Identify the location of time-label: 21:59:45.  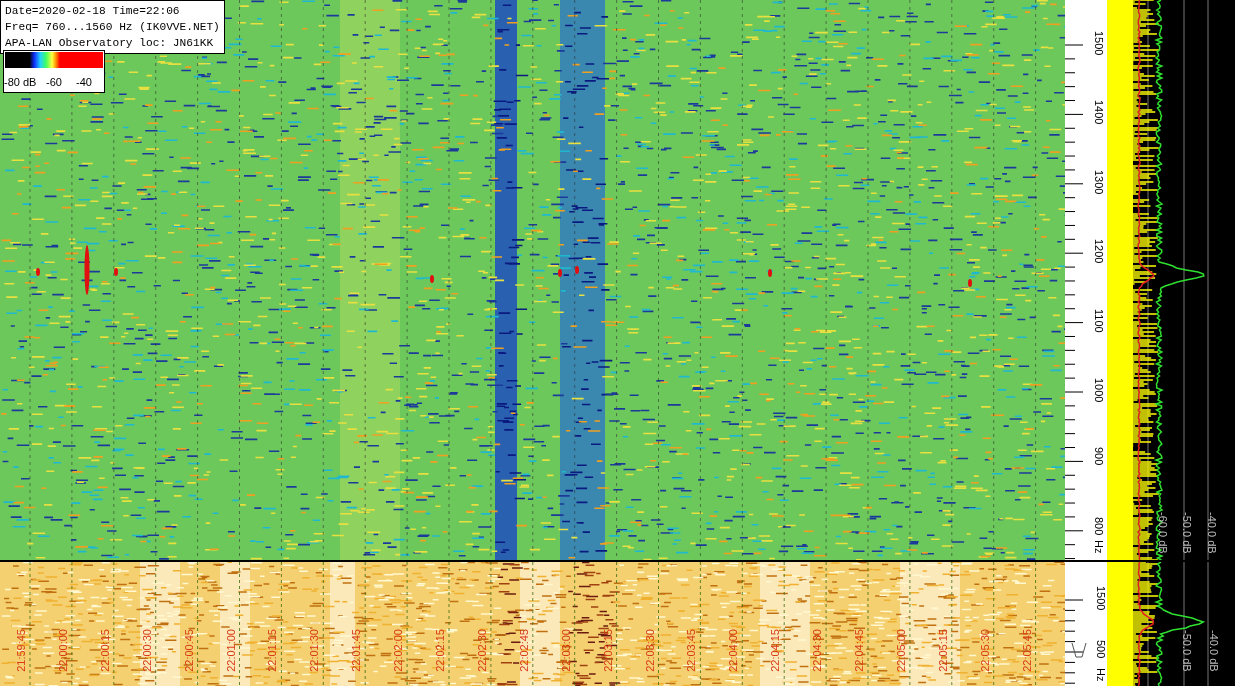
(21, 650).